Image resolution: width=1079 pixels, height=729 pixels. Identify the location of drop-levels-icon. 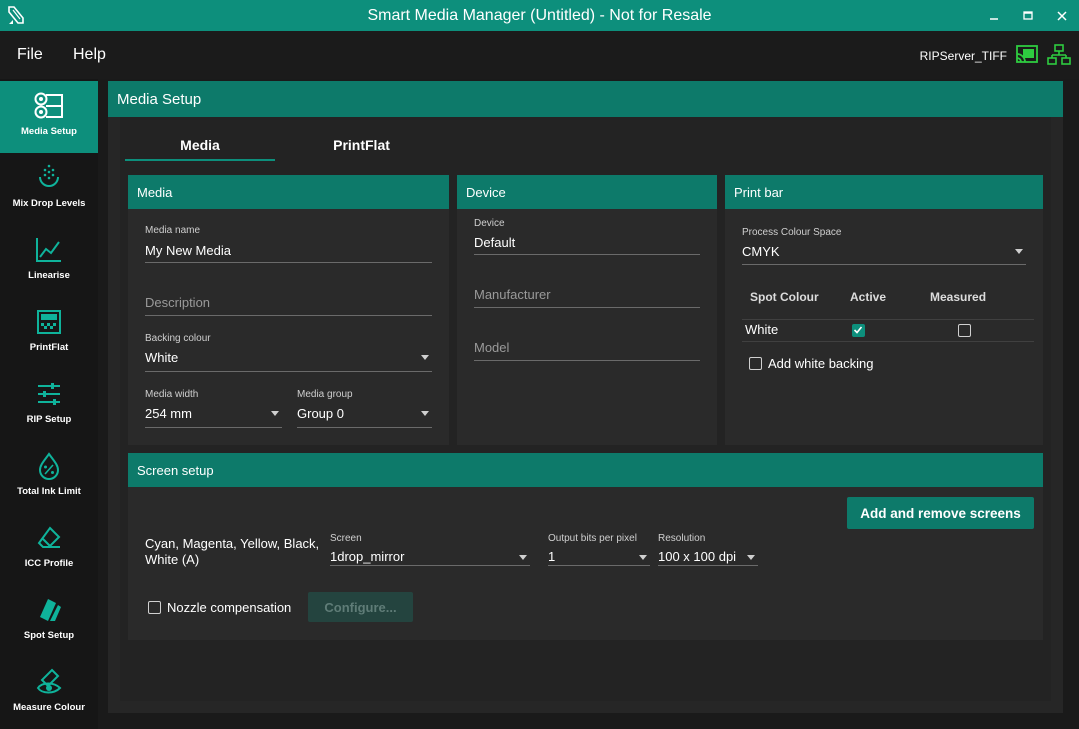
(49, 175).